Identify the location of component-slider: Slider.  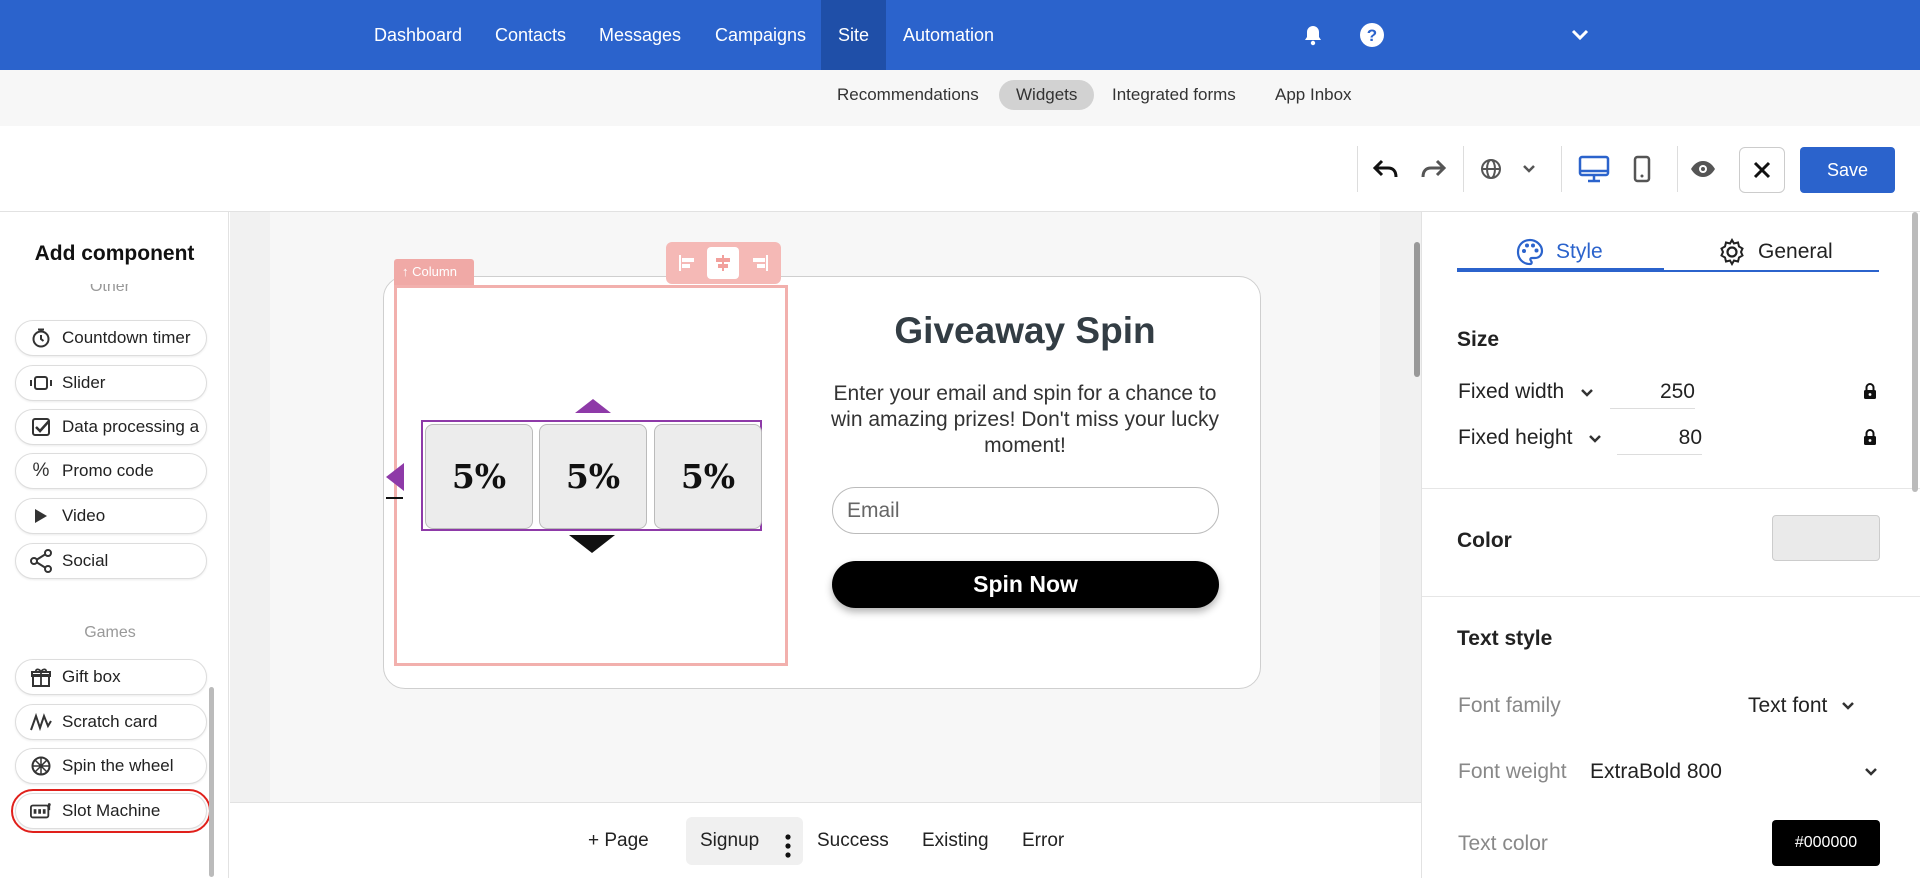
(111, 383).